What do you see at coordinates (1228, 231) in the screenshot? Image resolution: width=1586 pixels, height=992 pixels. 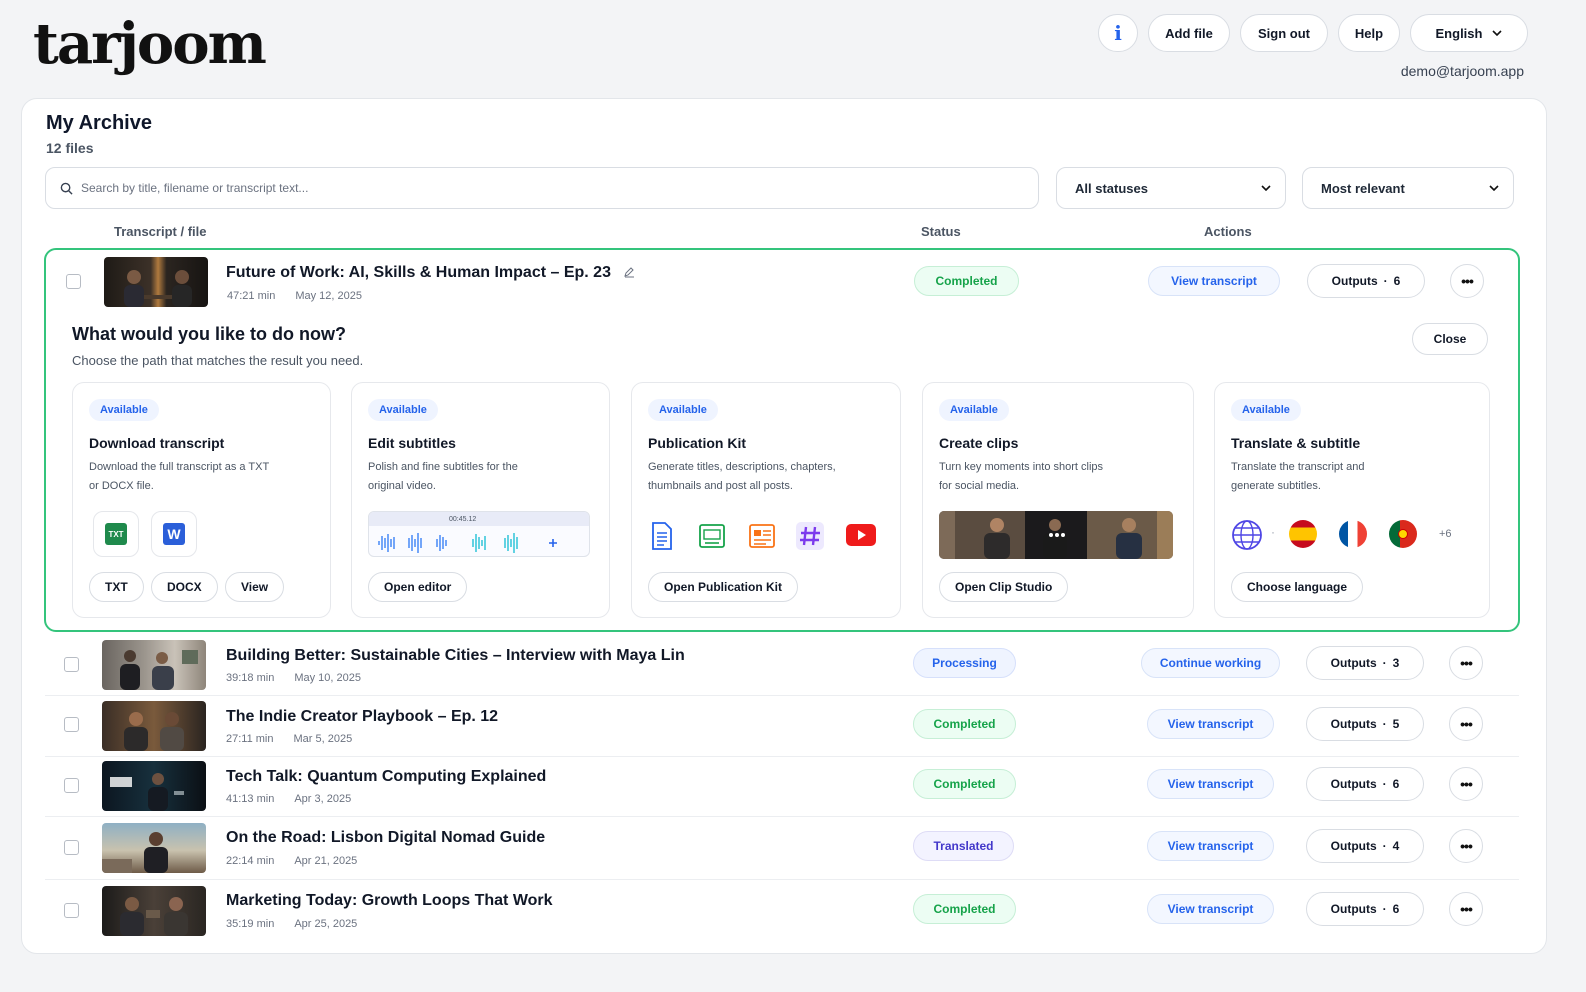 I see `column-header-actions: Actions` at bounding box center [1228, 231].